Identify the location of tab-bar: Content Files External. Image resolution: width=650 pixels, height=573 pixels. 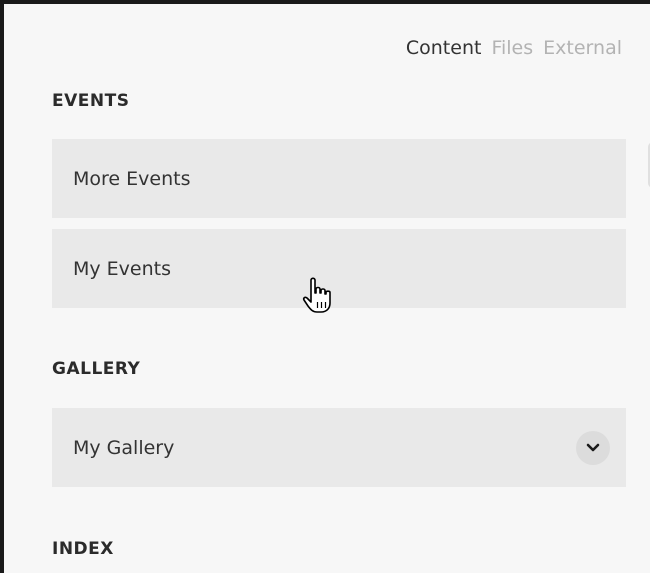
(514, 48).